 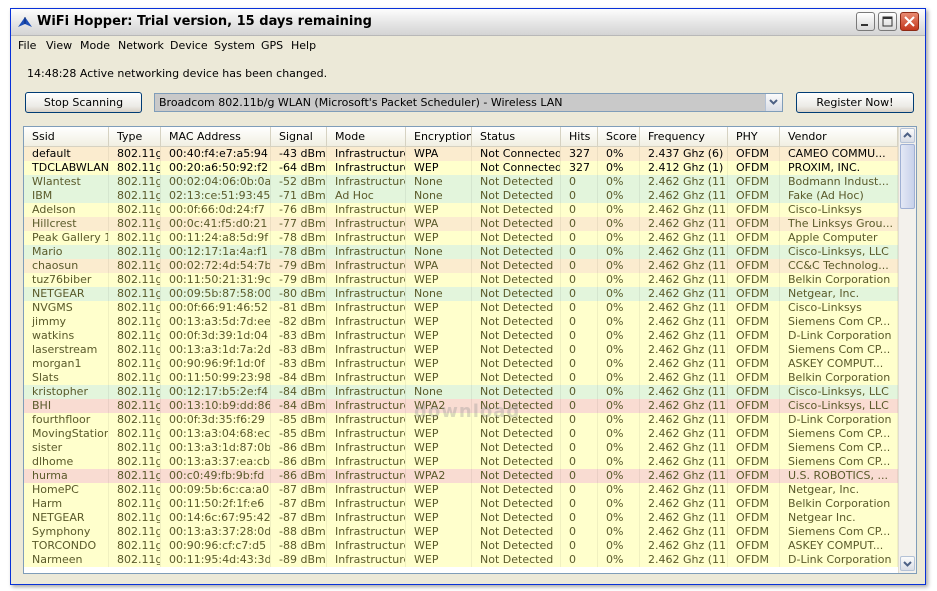 I want to click on column-header-mac-address: MAC Address, so click(x=216, y=136).